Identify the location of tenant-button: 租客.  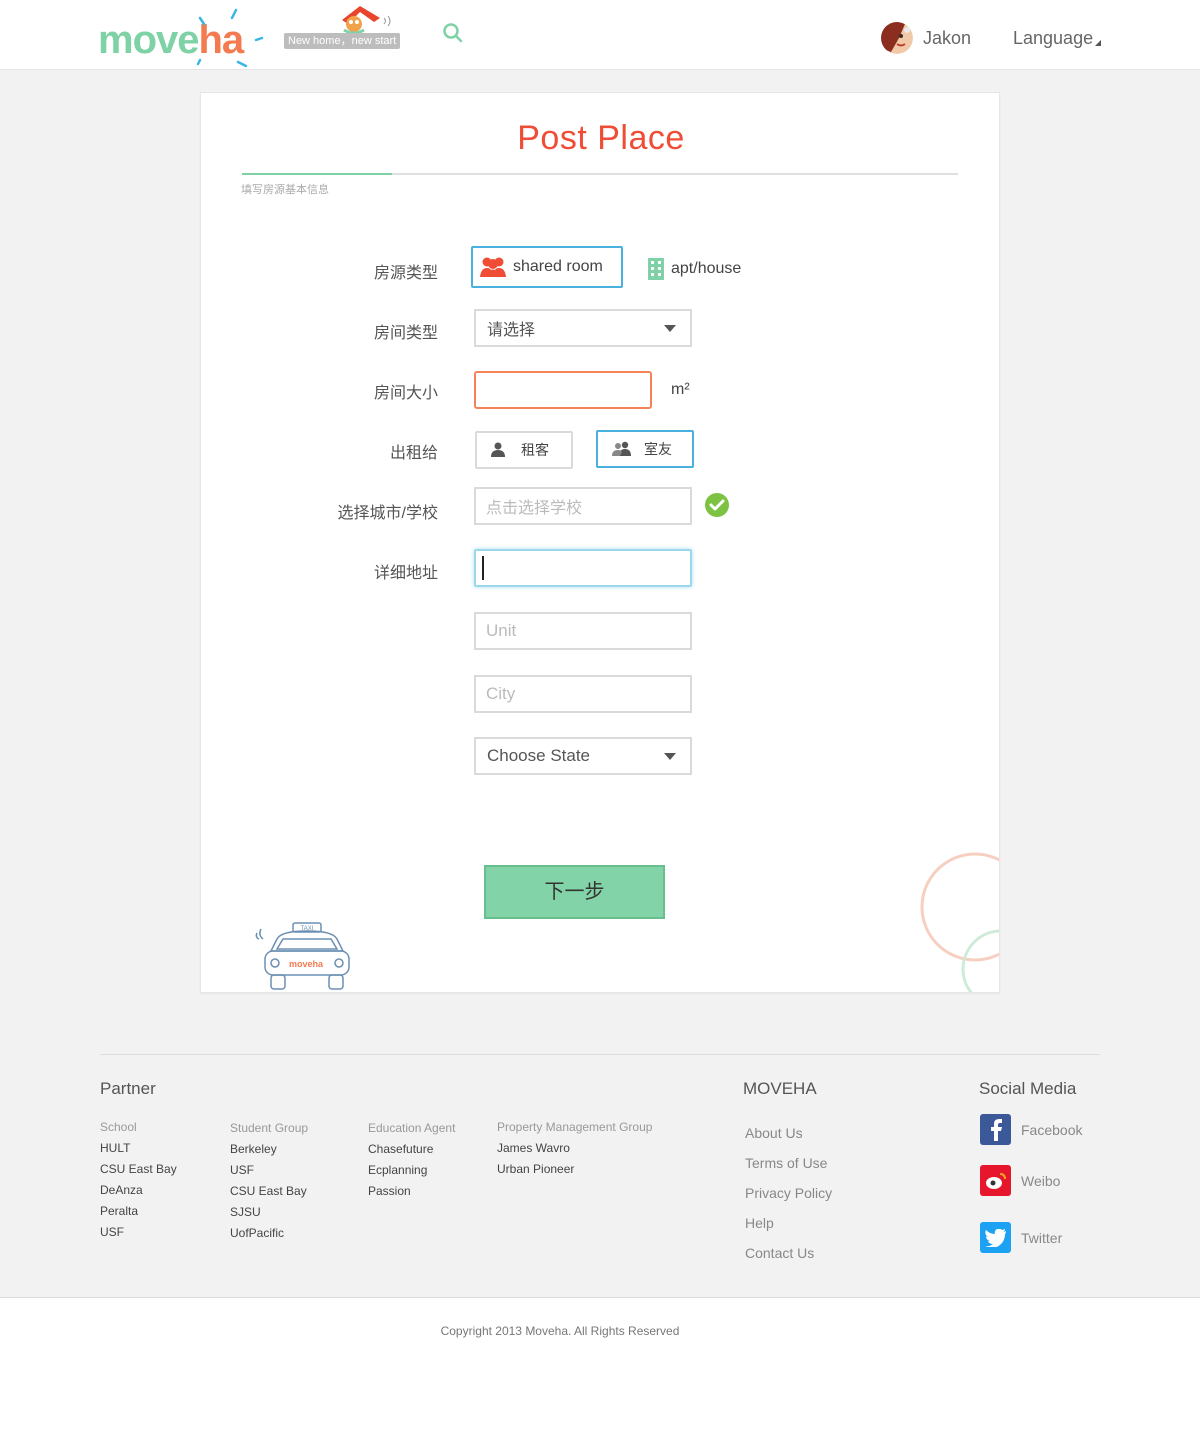
(524, 450).